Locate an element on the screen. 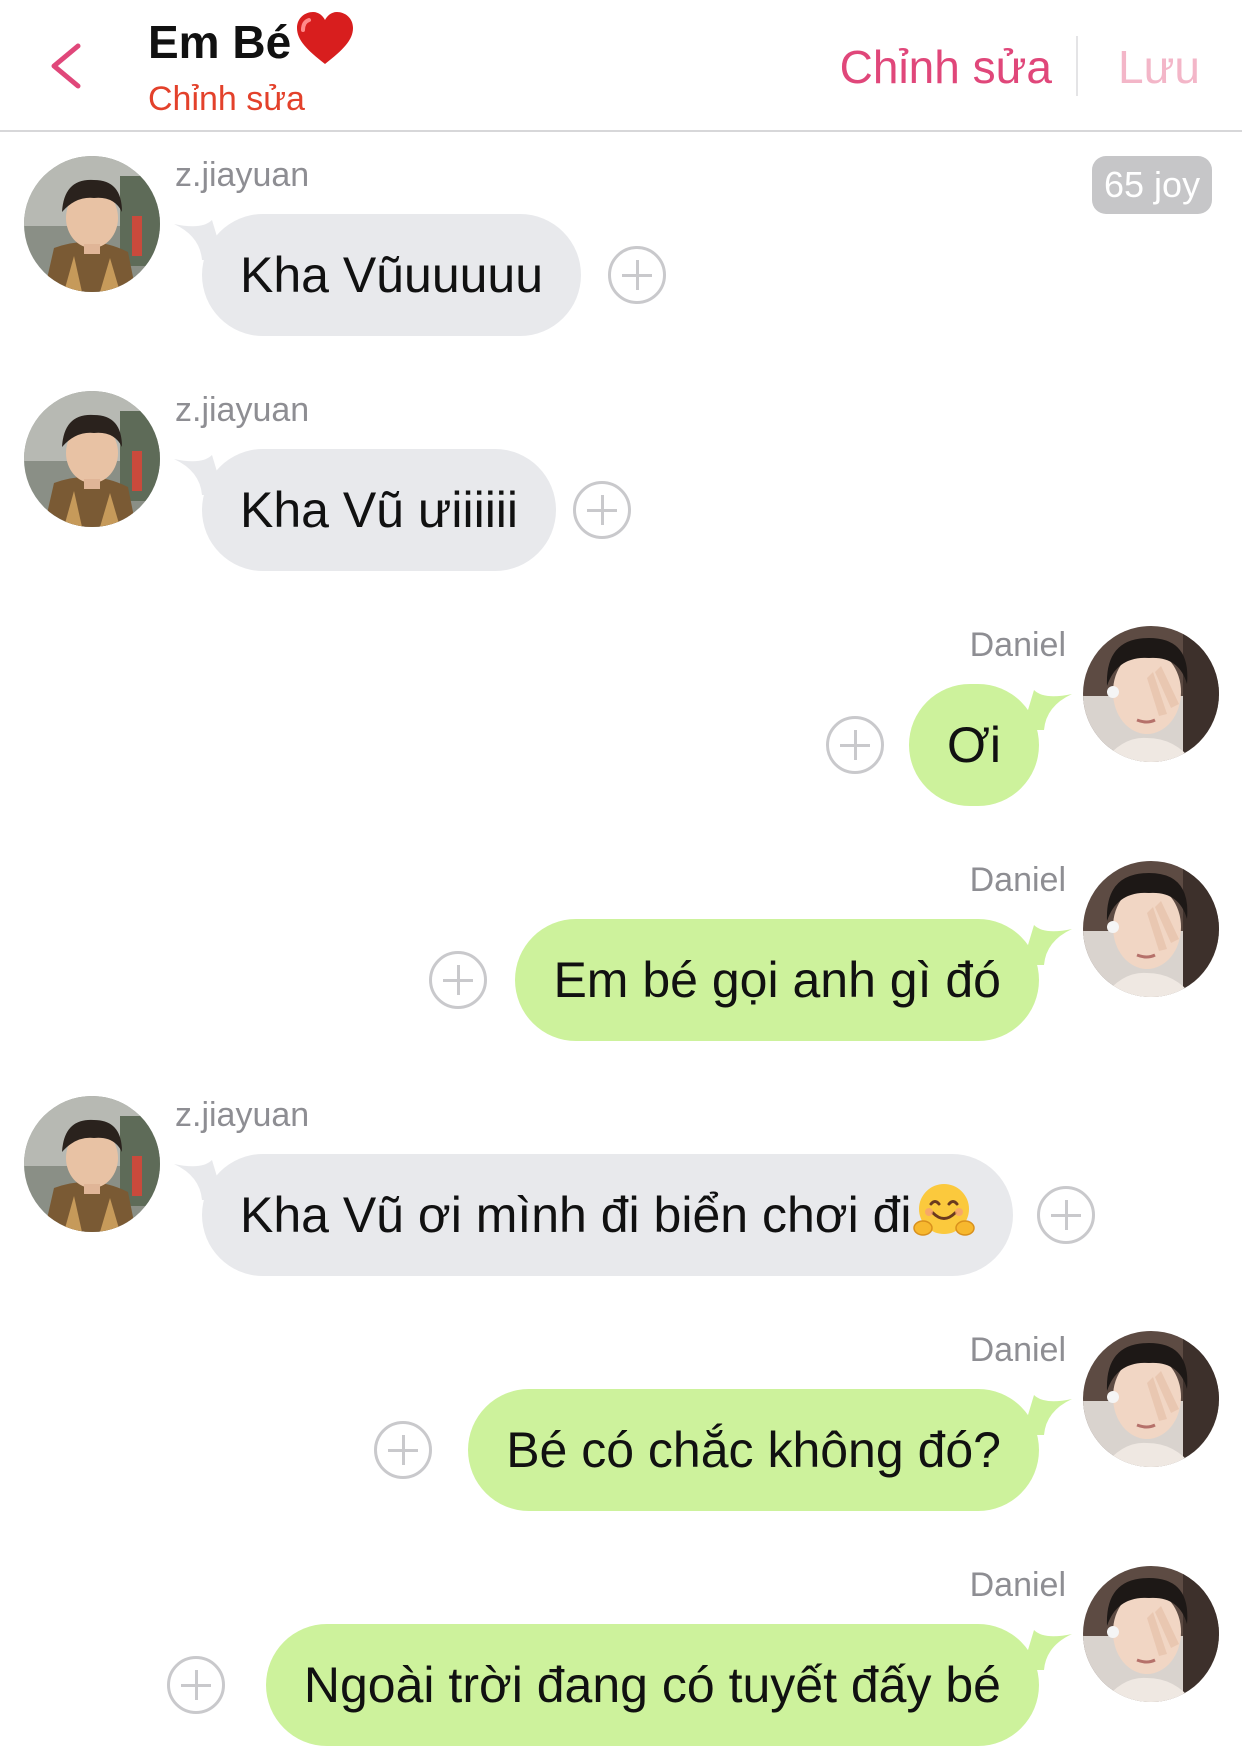  heart-icon is located at coordinates (325, 38).